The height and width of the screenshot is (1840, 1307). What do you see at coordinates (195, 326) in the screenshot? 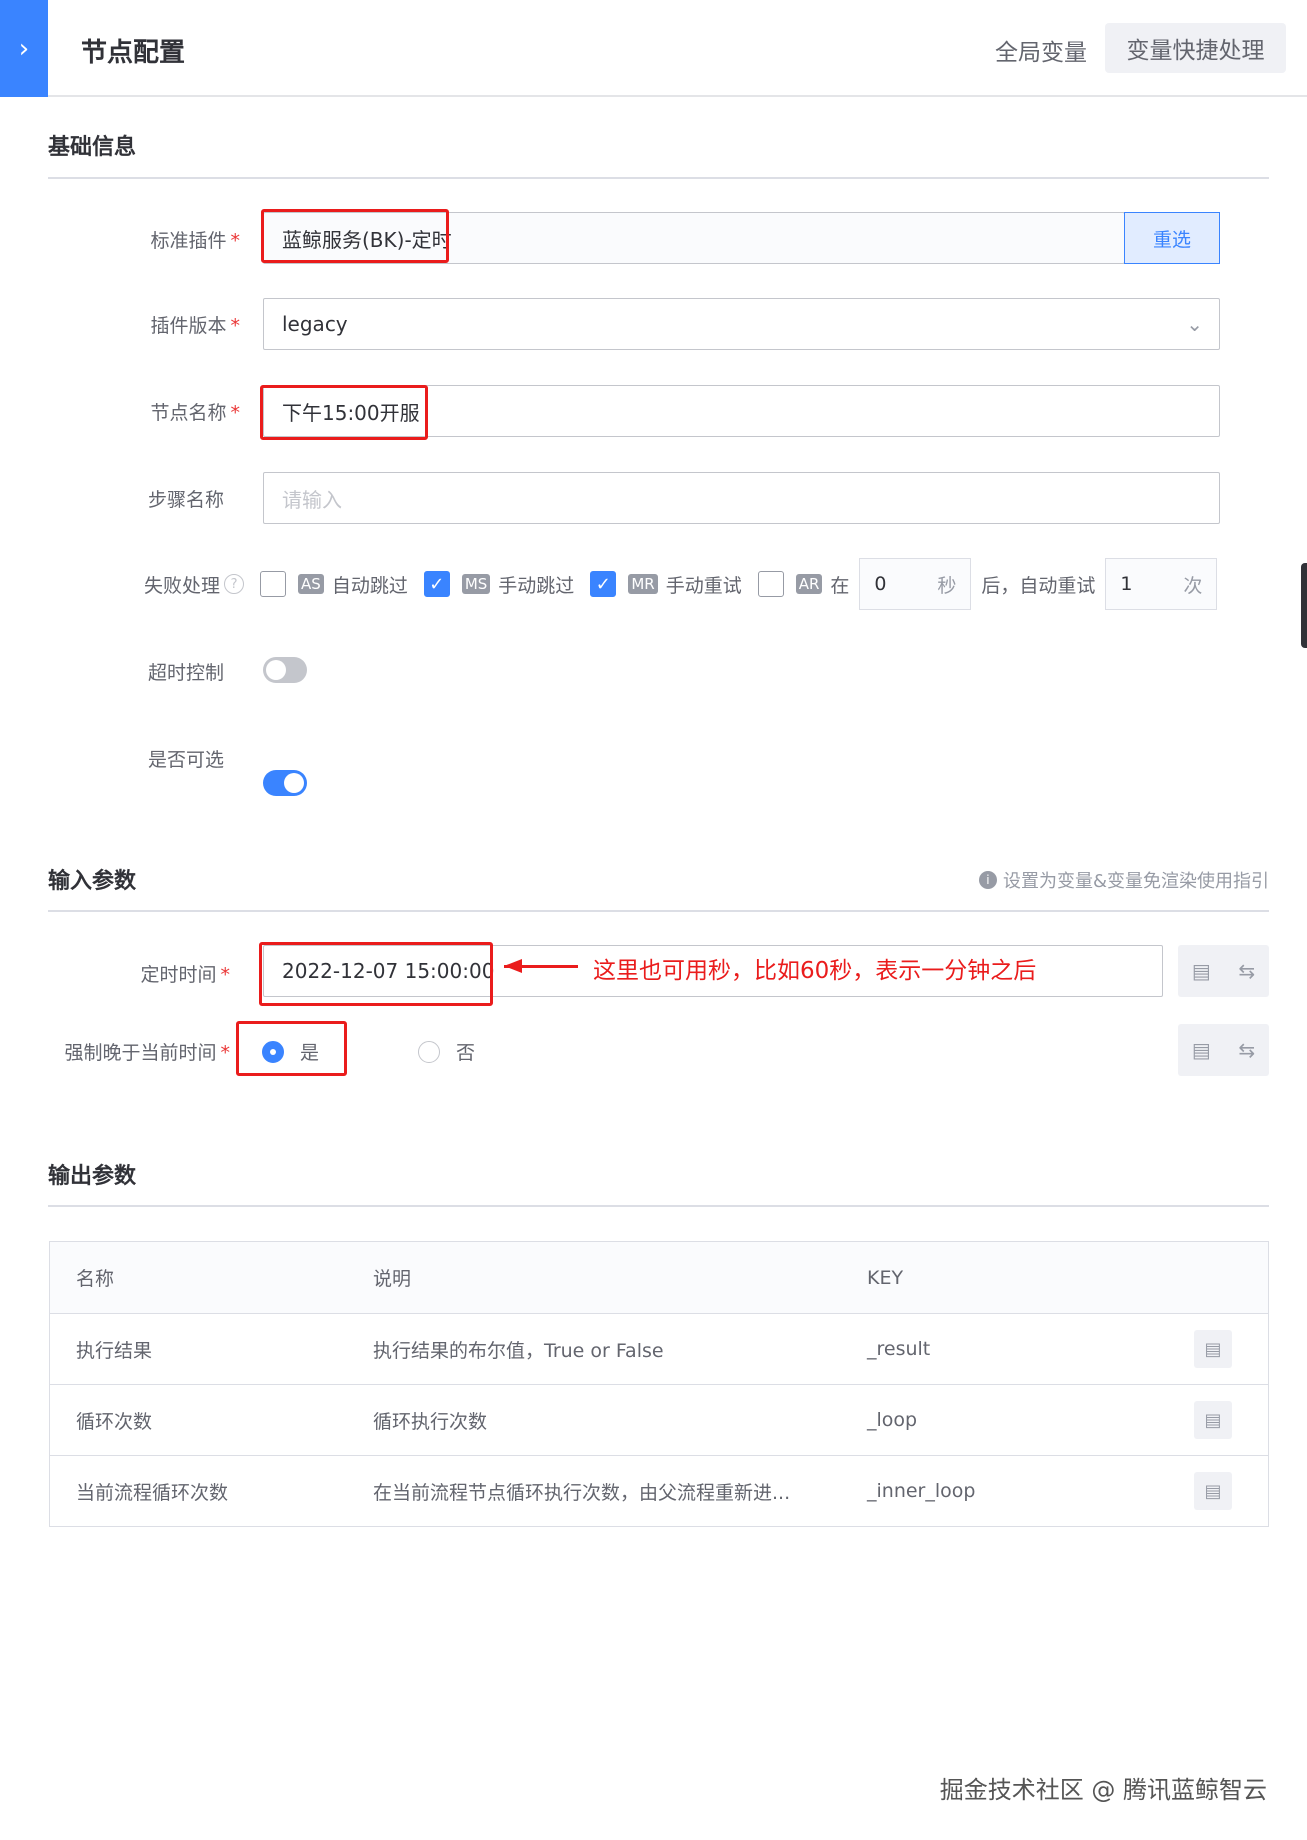
I see `version-label: 插件版本 *` at bounding box center [195, 326].